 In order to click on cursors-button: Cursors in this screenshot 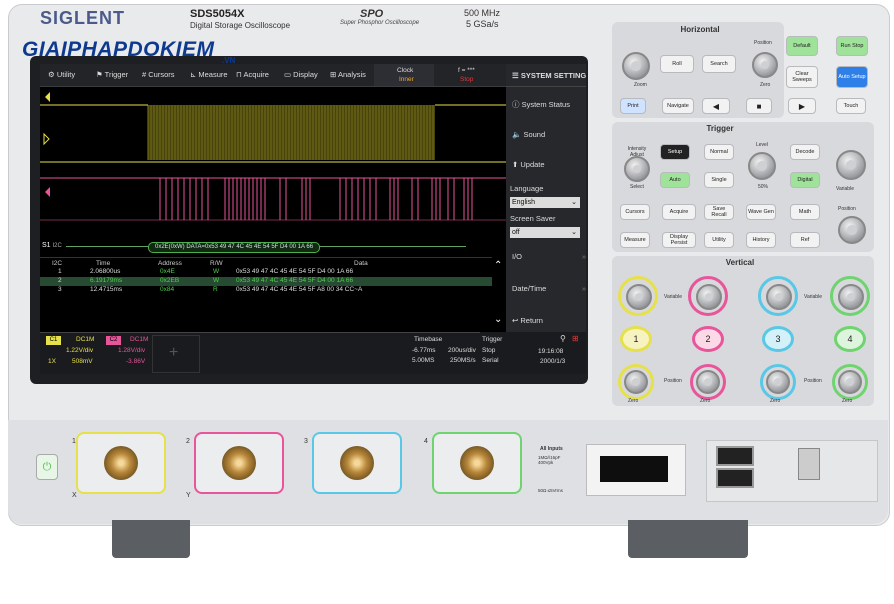, I will do `click(635, 212)`.